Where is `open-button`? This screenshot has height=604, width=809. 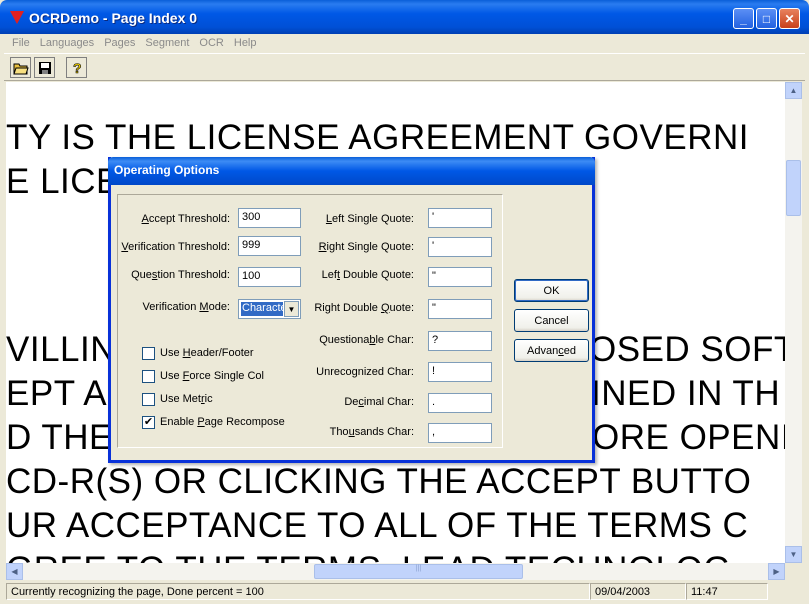
open-button is located at coordinates (20, 67).